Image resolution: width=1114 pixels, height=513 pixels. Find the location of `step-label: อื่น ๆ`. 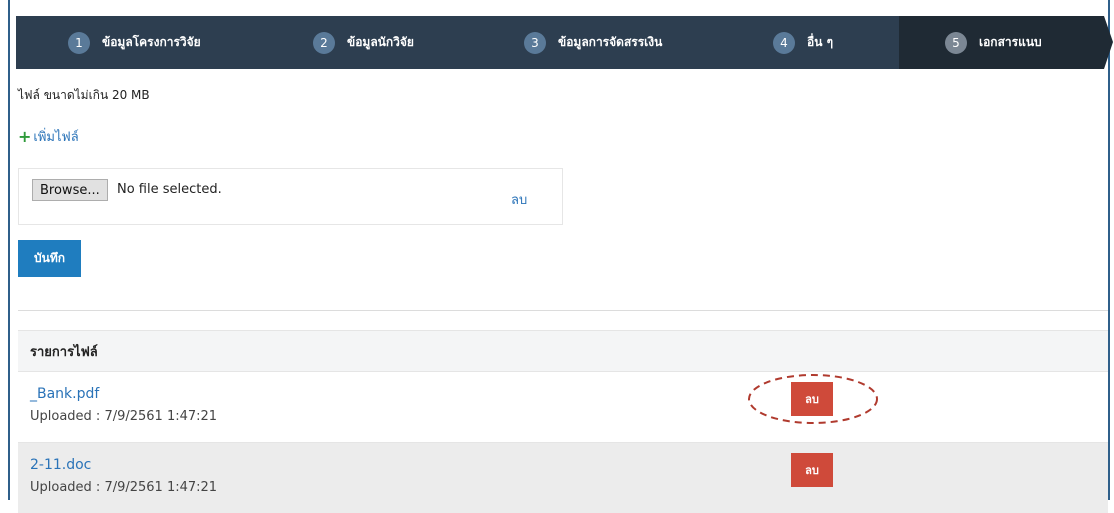

step-label: อื่น ๆ is located at coordinates (820, 42).